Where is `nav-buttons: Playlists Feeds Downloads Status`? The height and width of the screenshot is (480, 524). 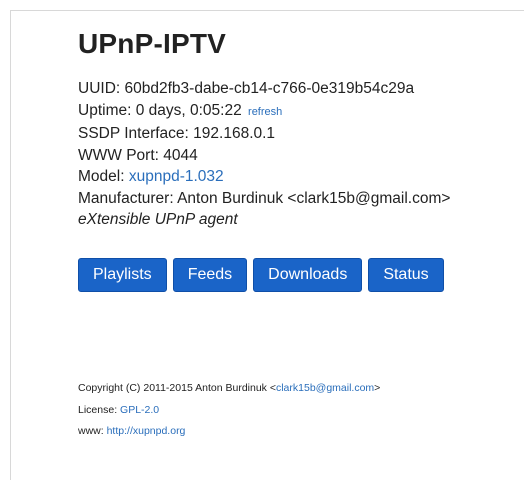
nav-buttons: Playlists Feeds Downloads Status is located at coordinates (298, 274).